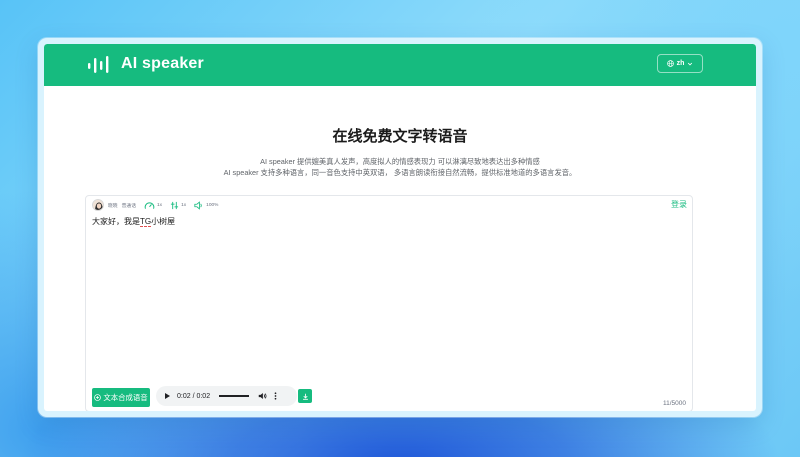 This screenshot has width=800, height=457. What do you see at coordinates (162, 64) in the screenshot?
I see `brand-name: AI speaker` at bounding box center [162, 64].